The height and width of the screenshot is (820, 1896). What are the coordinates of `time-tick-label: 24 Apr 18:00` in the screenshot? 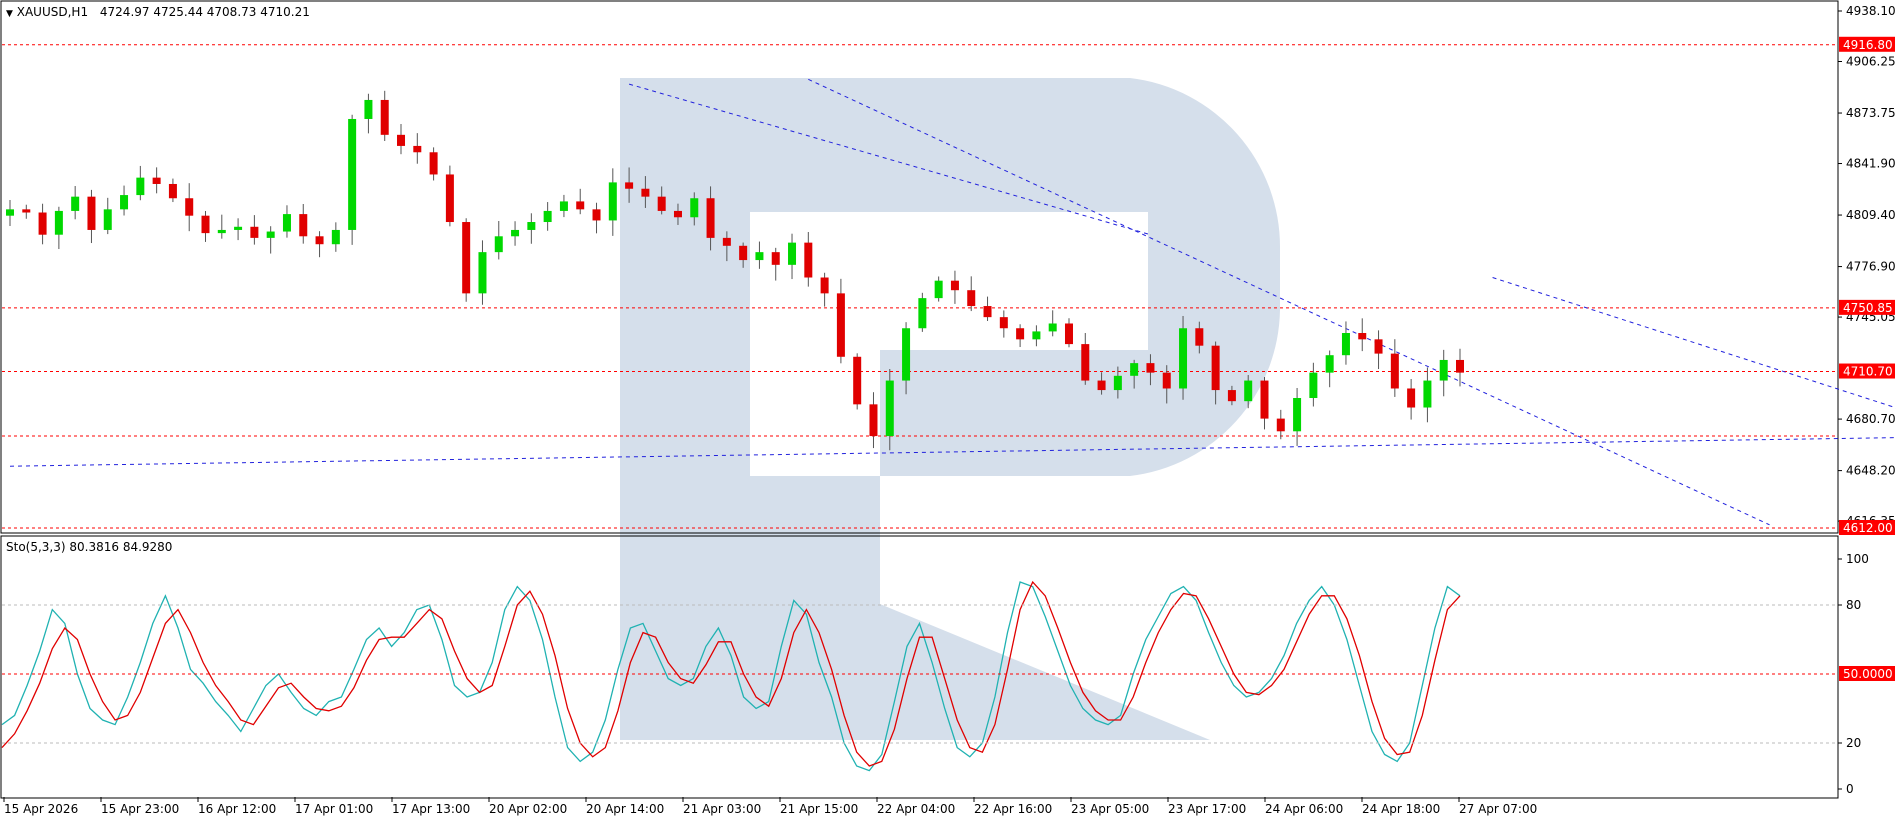 It's located at (1401, 809).